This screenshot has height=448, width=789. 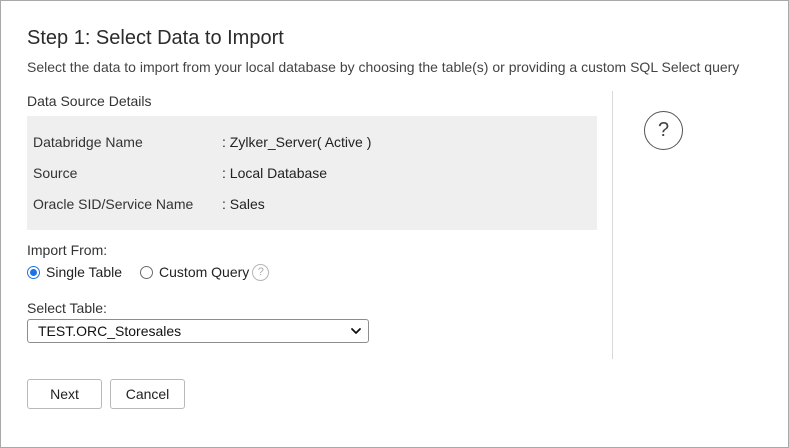 What do you see at coordinates (312, 207) in the screenshot?
I see `oracle-sid-row: Oracle SID/Service Name : Sales` at bounding box center [312, 207].